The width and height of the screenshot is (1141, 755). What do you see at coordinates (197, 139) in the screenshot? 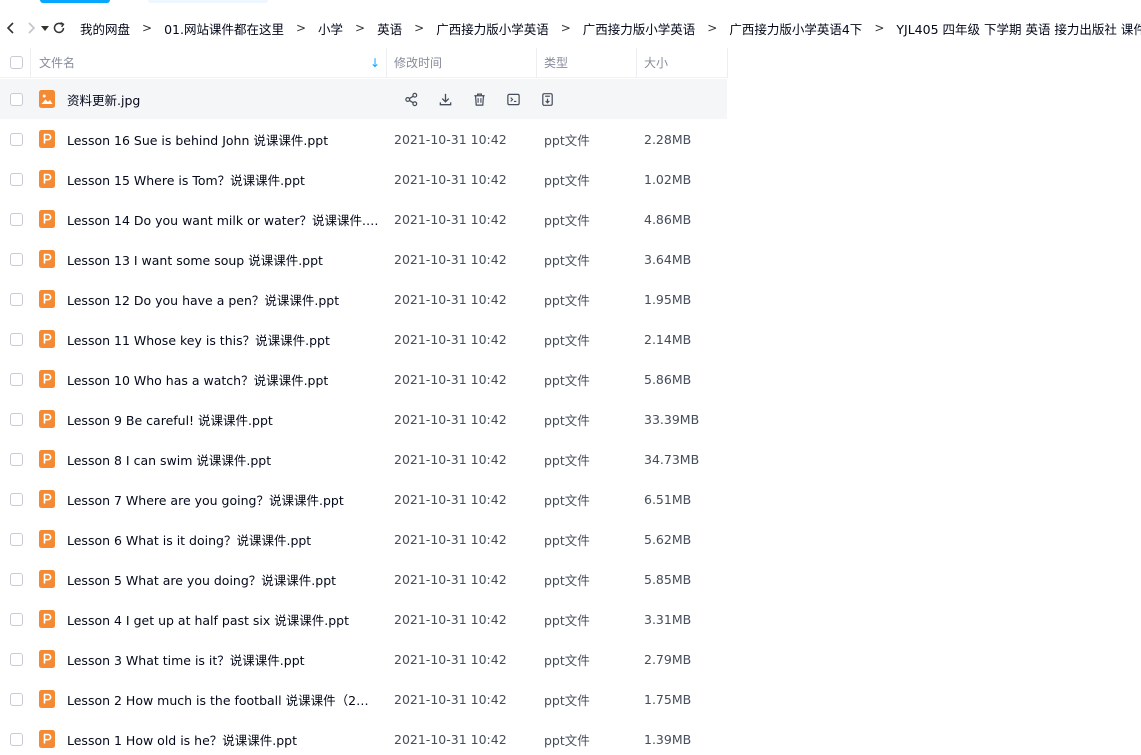
I see `file-name: Lesson 16 Sue is behind John 说课课件.ppt` at bounding box center [197, 139].